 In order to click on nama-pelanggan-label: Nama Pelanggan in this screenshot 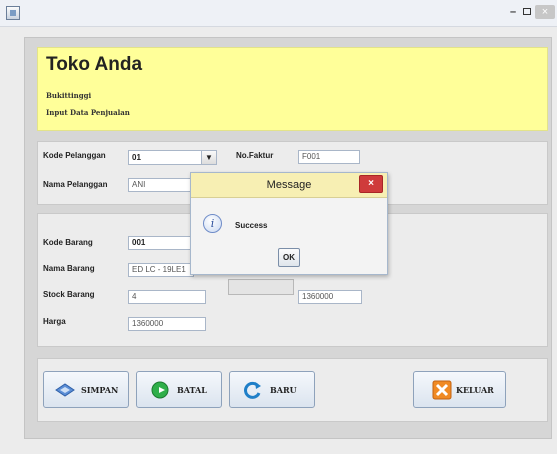, I will do `click(75, 184)`.